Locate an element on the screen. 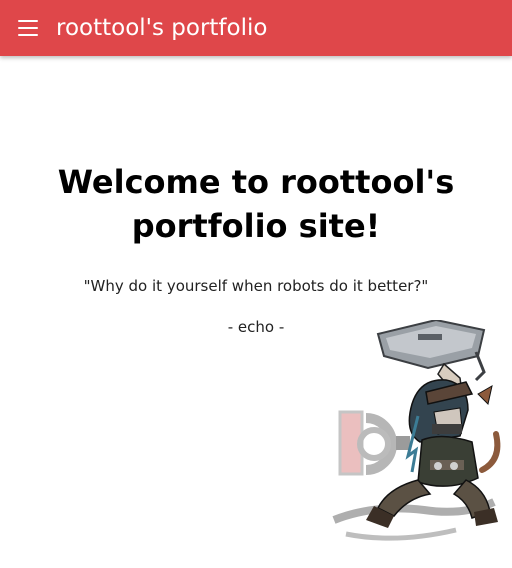  echo-mascot-illustration is located at coordinates (416, 430).